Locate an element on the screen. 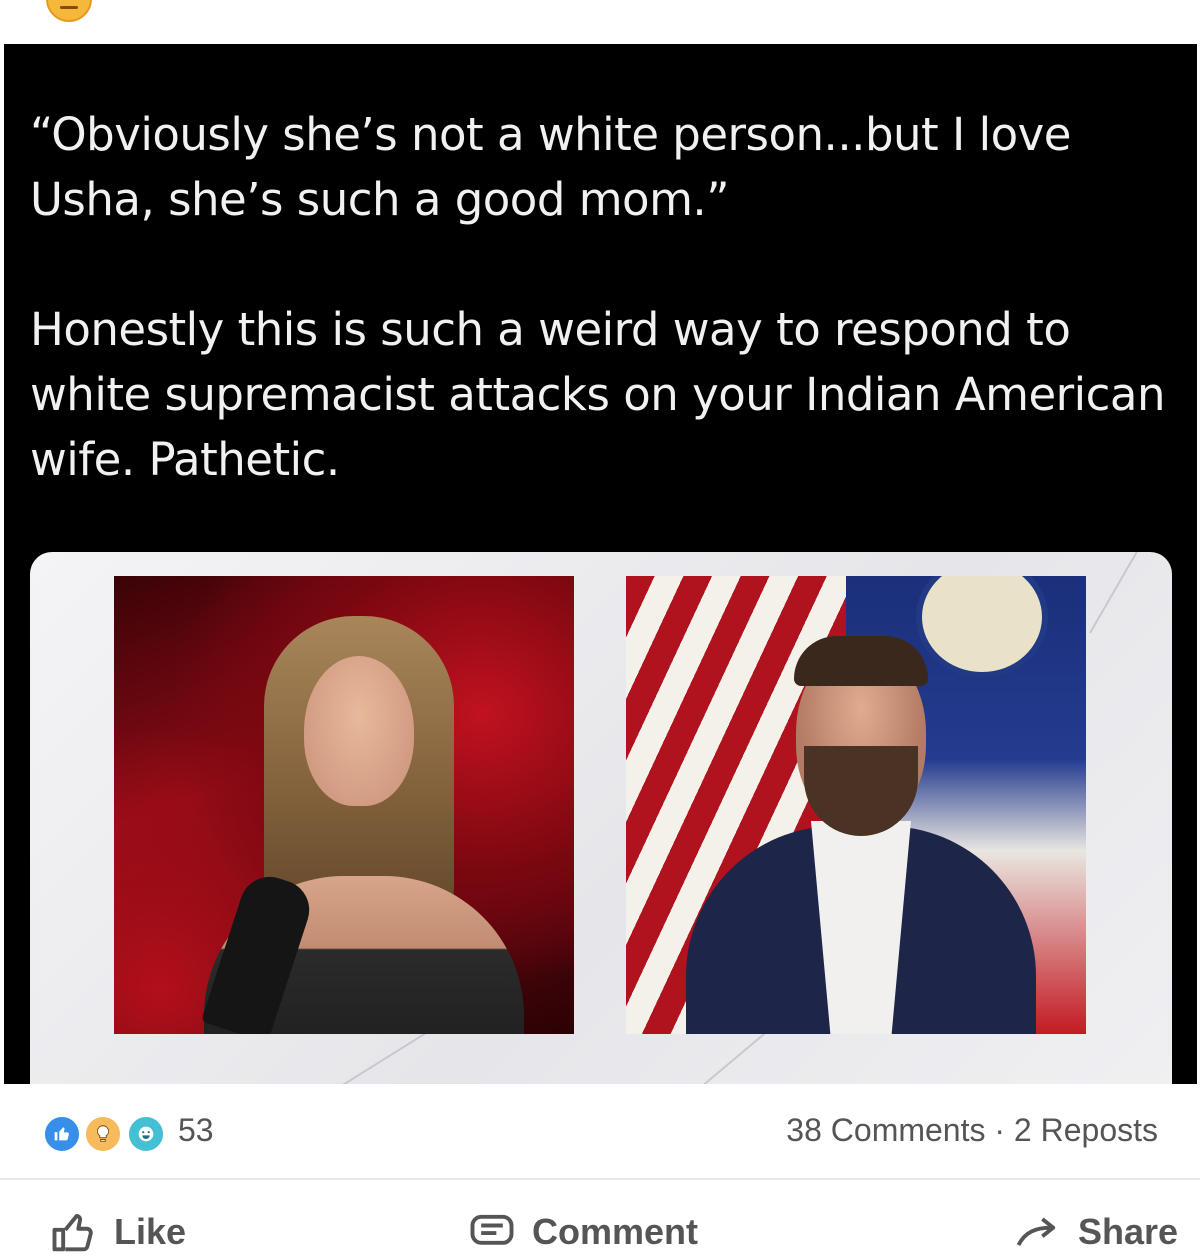 This screenshot has width=1200, height=1258. comment-icon is located at coordinates (492, 1229).